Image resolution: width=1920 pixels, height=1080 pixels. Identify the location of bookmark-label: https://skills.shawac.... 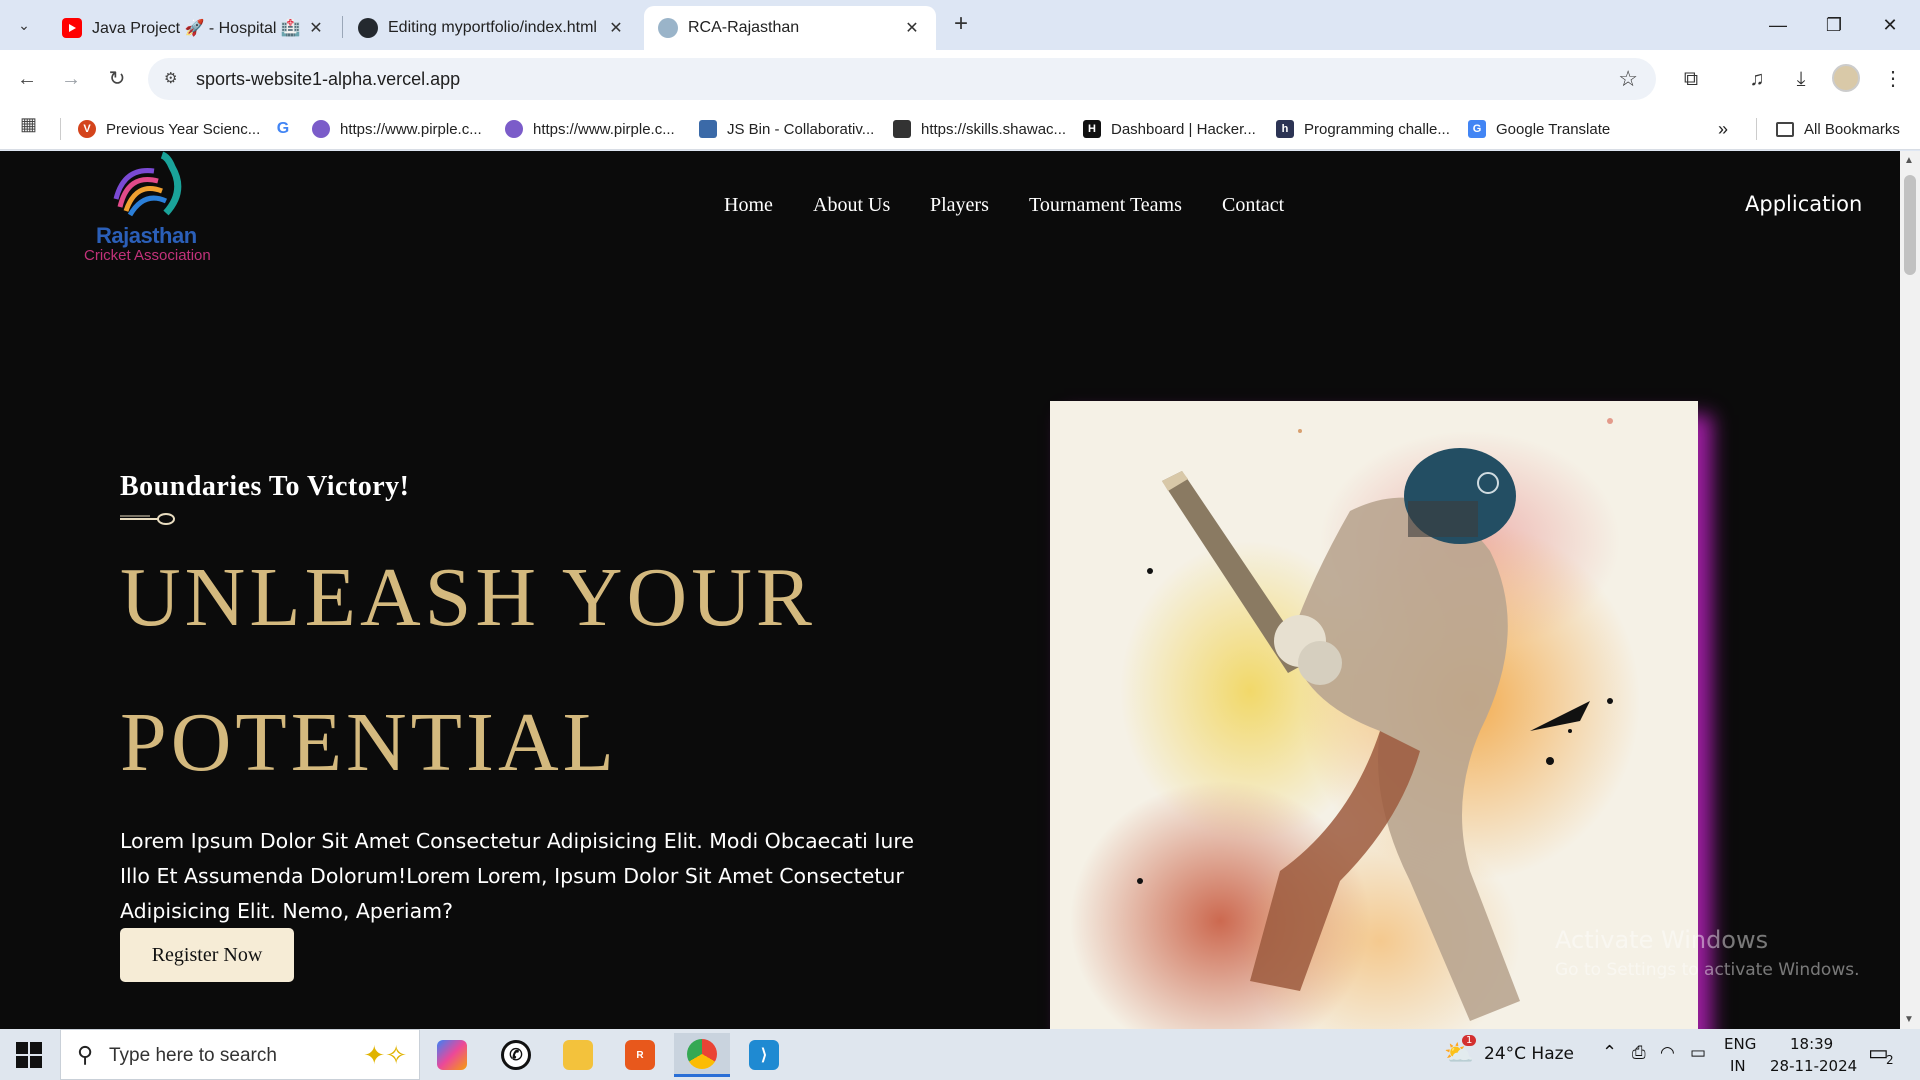
(994, 129).